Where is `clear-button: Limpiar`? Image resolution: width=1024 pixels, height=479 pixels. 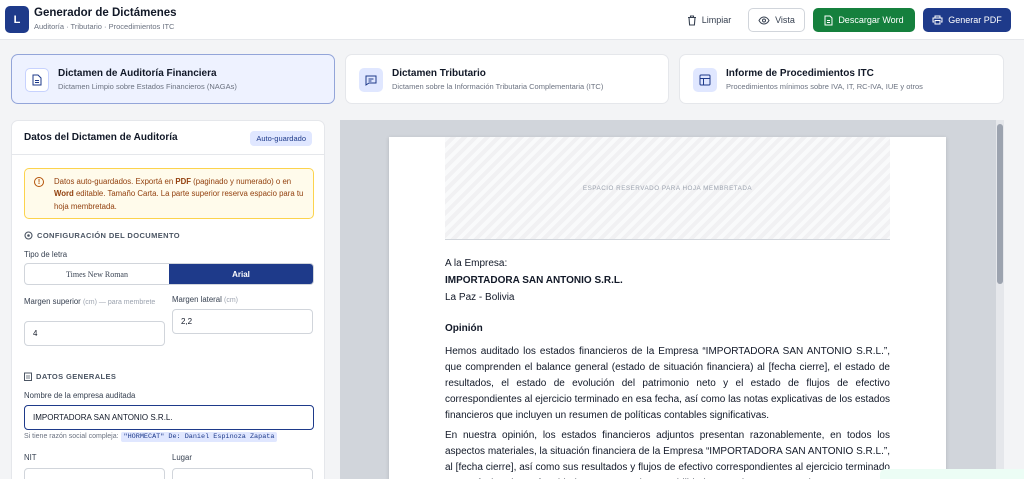 clear-button: Limpiar is located at coordinates (709, 20).